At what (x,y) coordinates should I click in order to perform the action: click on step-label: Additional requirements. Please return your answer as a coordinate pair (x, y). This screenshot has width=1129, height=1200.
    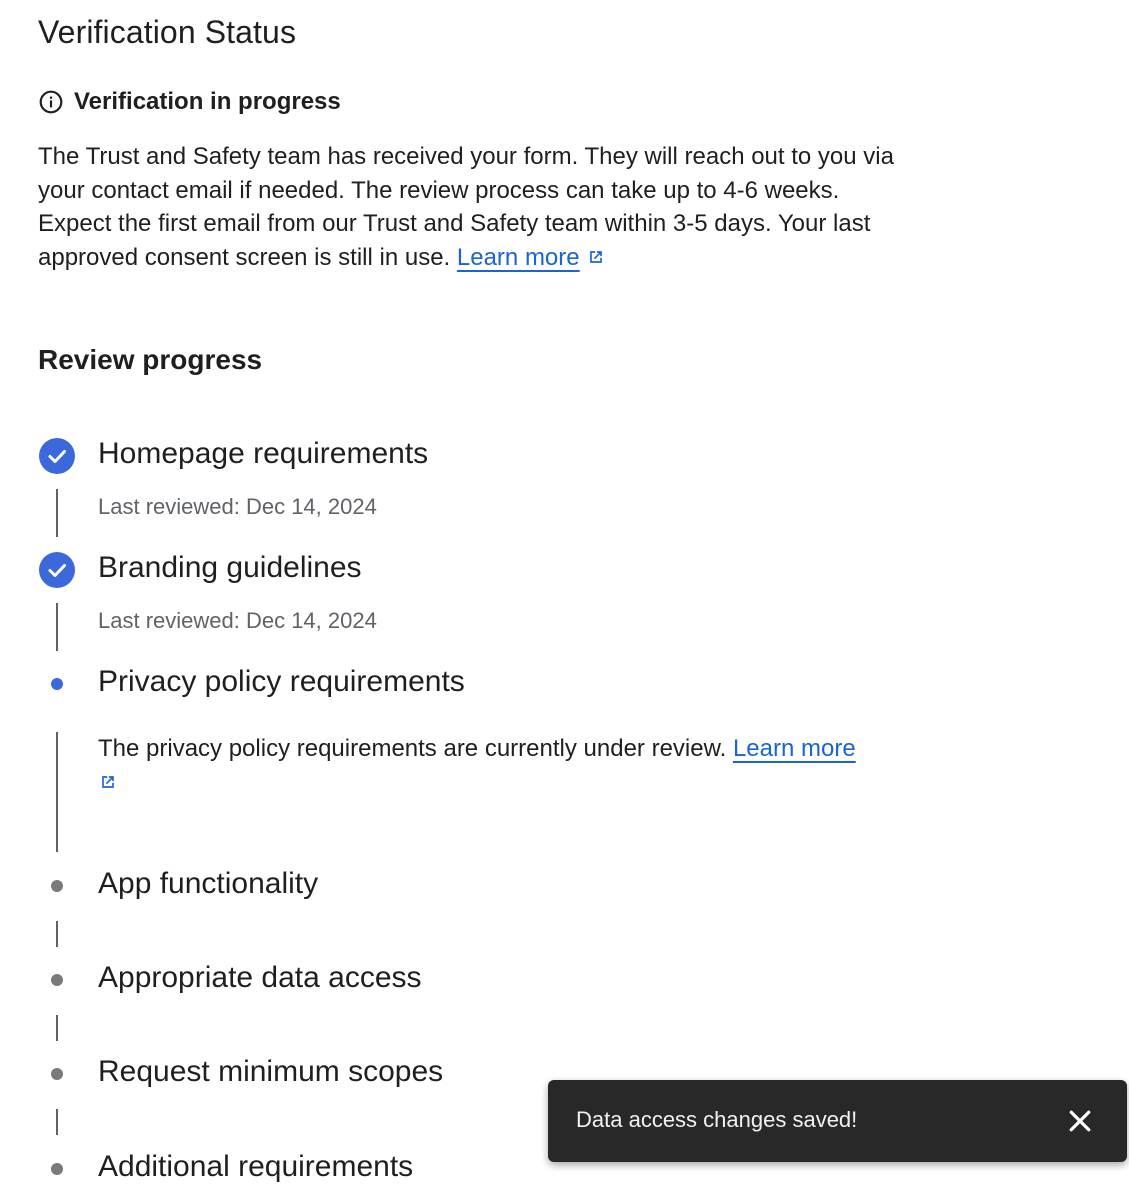
    Looking at the image, I should click on (256, 1166).